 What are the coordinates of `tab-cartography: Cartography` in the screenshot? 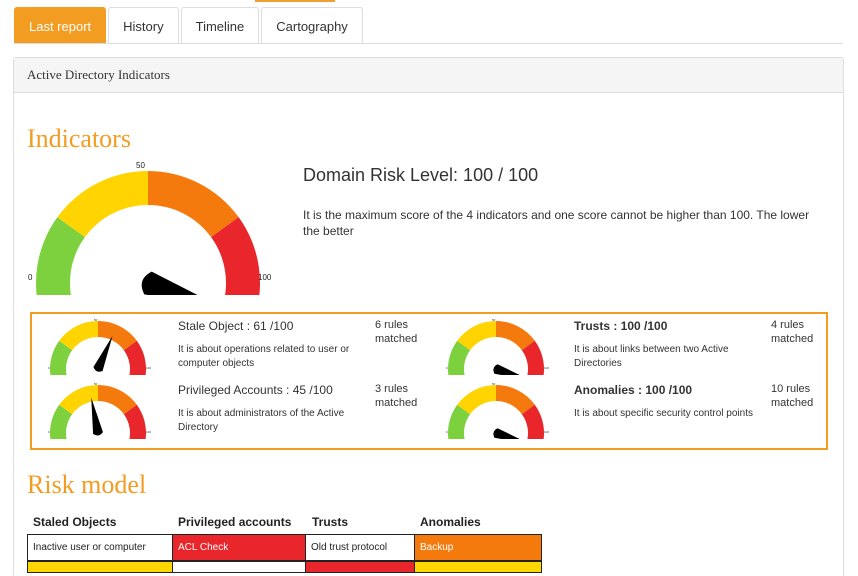 It's located at (312, 25).